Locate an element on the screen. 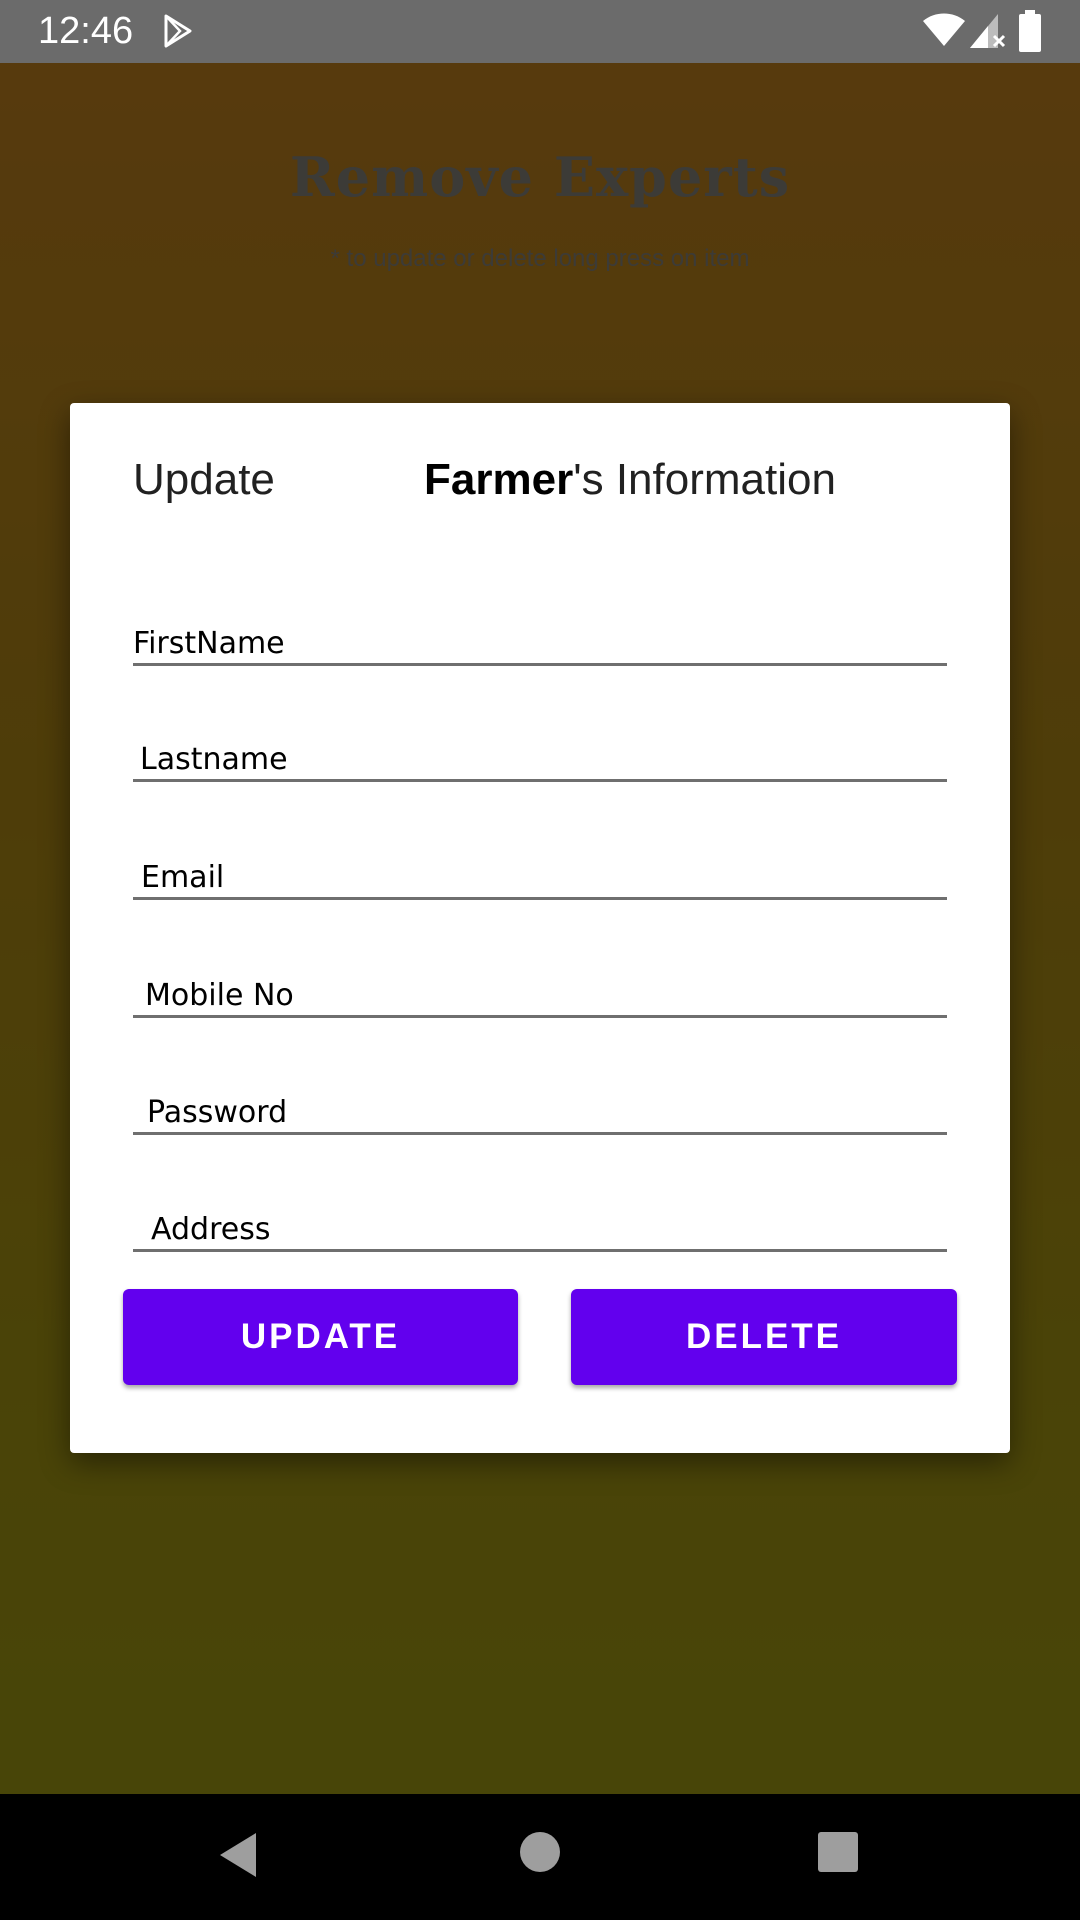 The image size is (1080, 1920). status-time: 12:46 is located at coordinates (86, 31).